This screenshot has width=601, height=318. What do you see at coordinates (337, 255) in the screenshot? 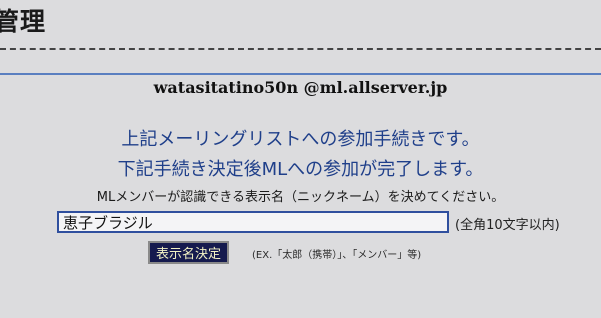
I see `example-text: (EX.「太郎（携帯）」、「メンバー」等)` at bounding box center [337, 255].